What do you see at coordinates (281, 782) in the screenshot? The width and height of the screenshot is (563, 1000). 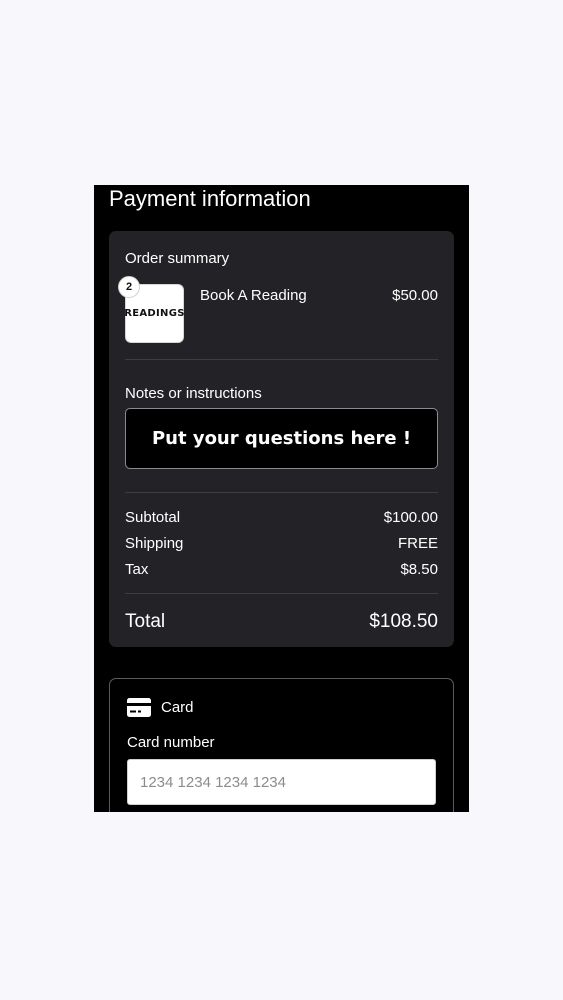 I see `card-number-input` at bounding box center [281, 782].